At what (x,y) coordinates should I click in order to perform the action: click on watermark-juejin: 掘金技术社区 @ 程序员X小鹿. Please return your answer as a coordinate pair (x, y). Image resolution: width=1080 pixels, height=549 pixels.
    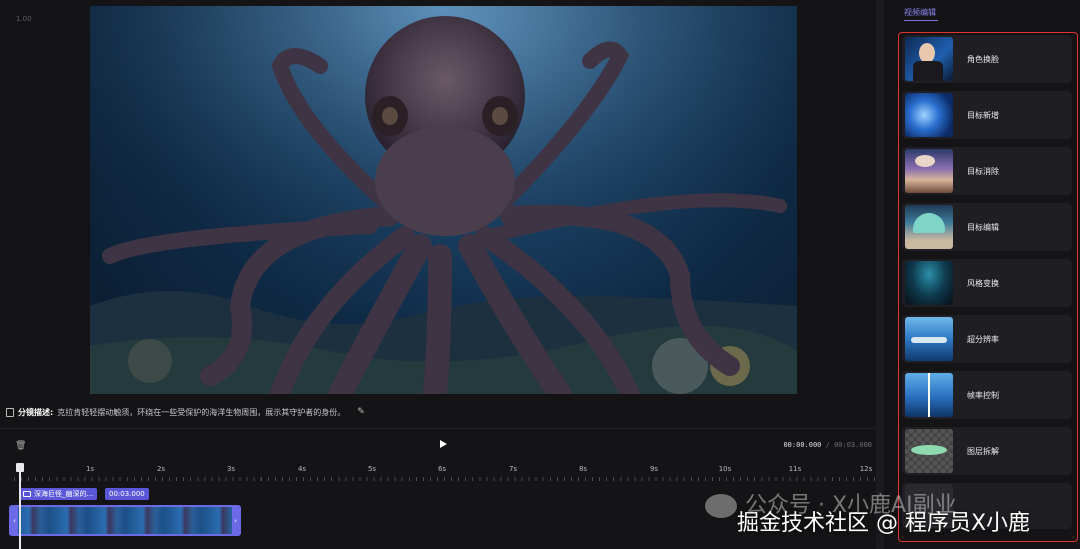
    Looking at the image, I should click on (884, 523).